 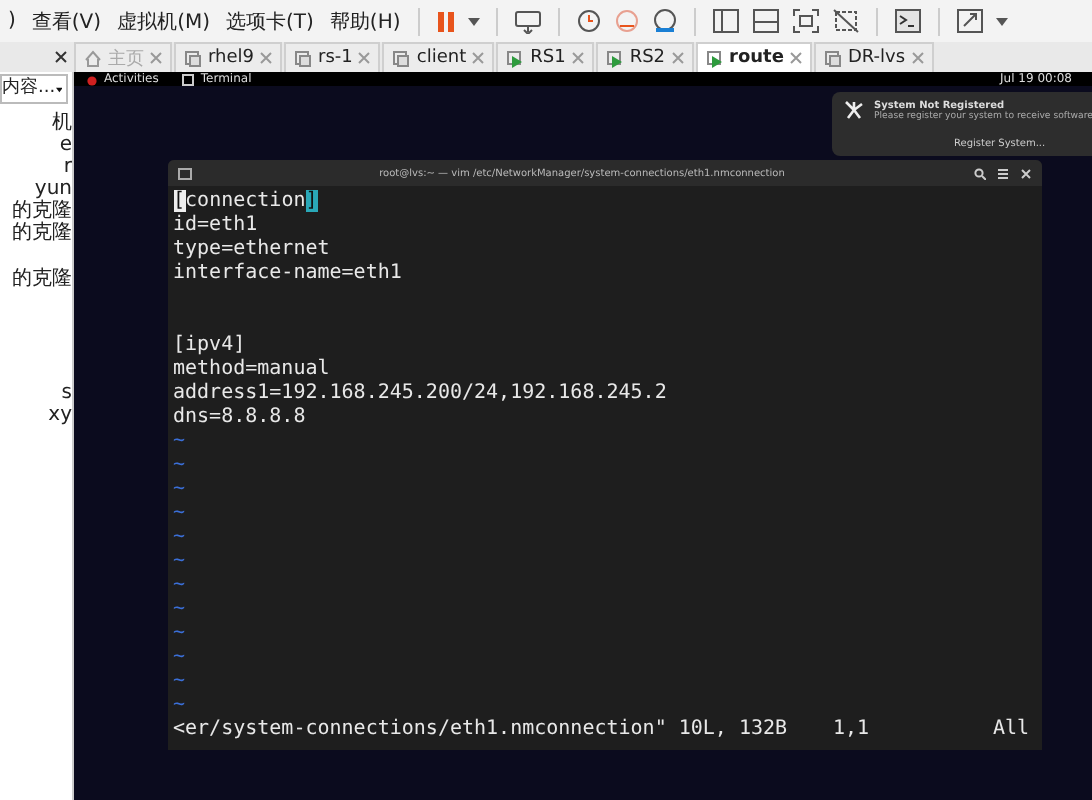 I want to click on code-line: method=manual, so click(x=252, y=370).